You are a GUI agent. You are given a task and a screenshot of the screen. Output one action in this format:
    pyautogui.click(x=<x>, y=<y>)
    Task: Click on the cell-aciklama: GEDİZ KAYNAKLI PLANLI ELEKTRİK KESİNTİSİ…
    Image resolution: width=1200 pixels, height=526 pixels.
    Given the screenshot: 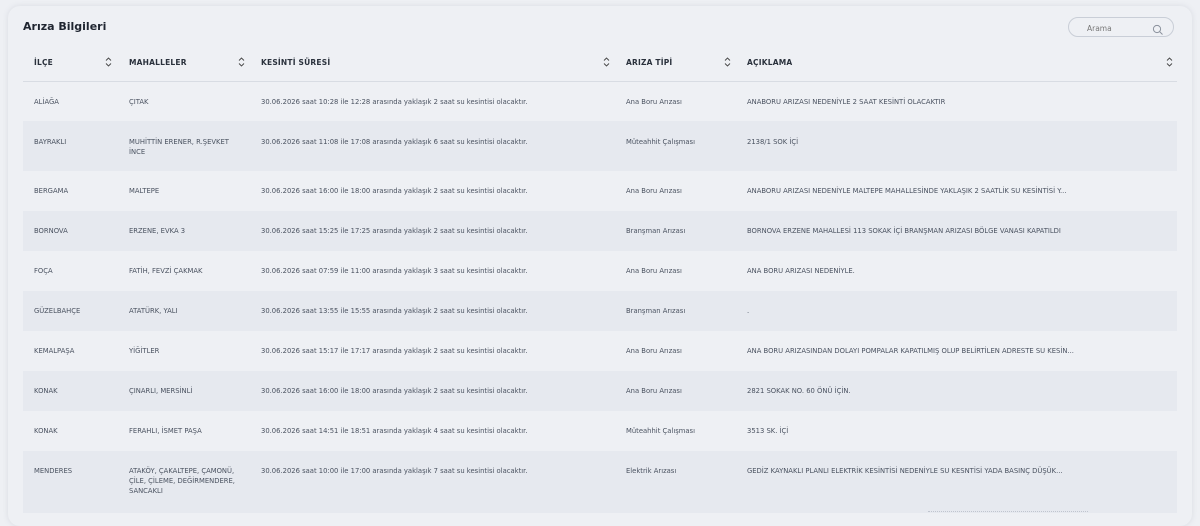 What is the action you would take?
    pyautogui.click(x=905, y=471)
    